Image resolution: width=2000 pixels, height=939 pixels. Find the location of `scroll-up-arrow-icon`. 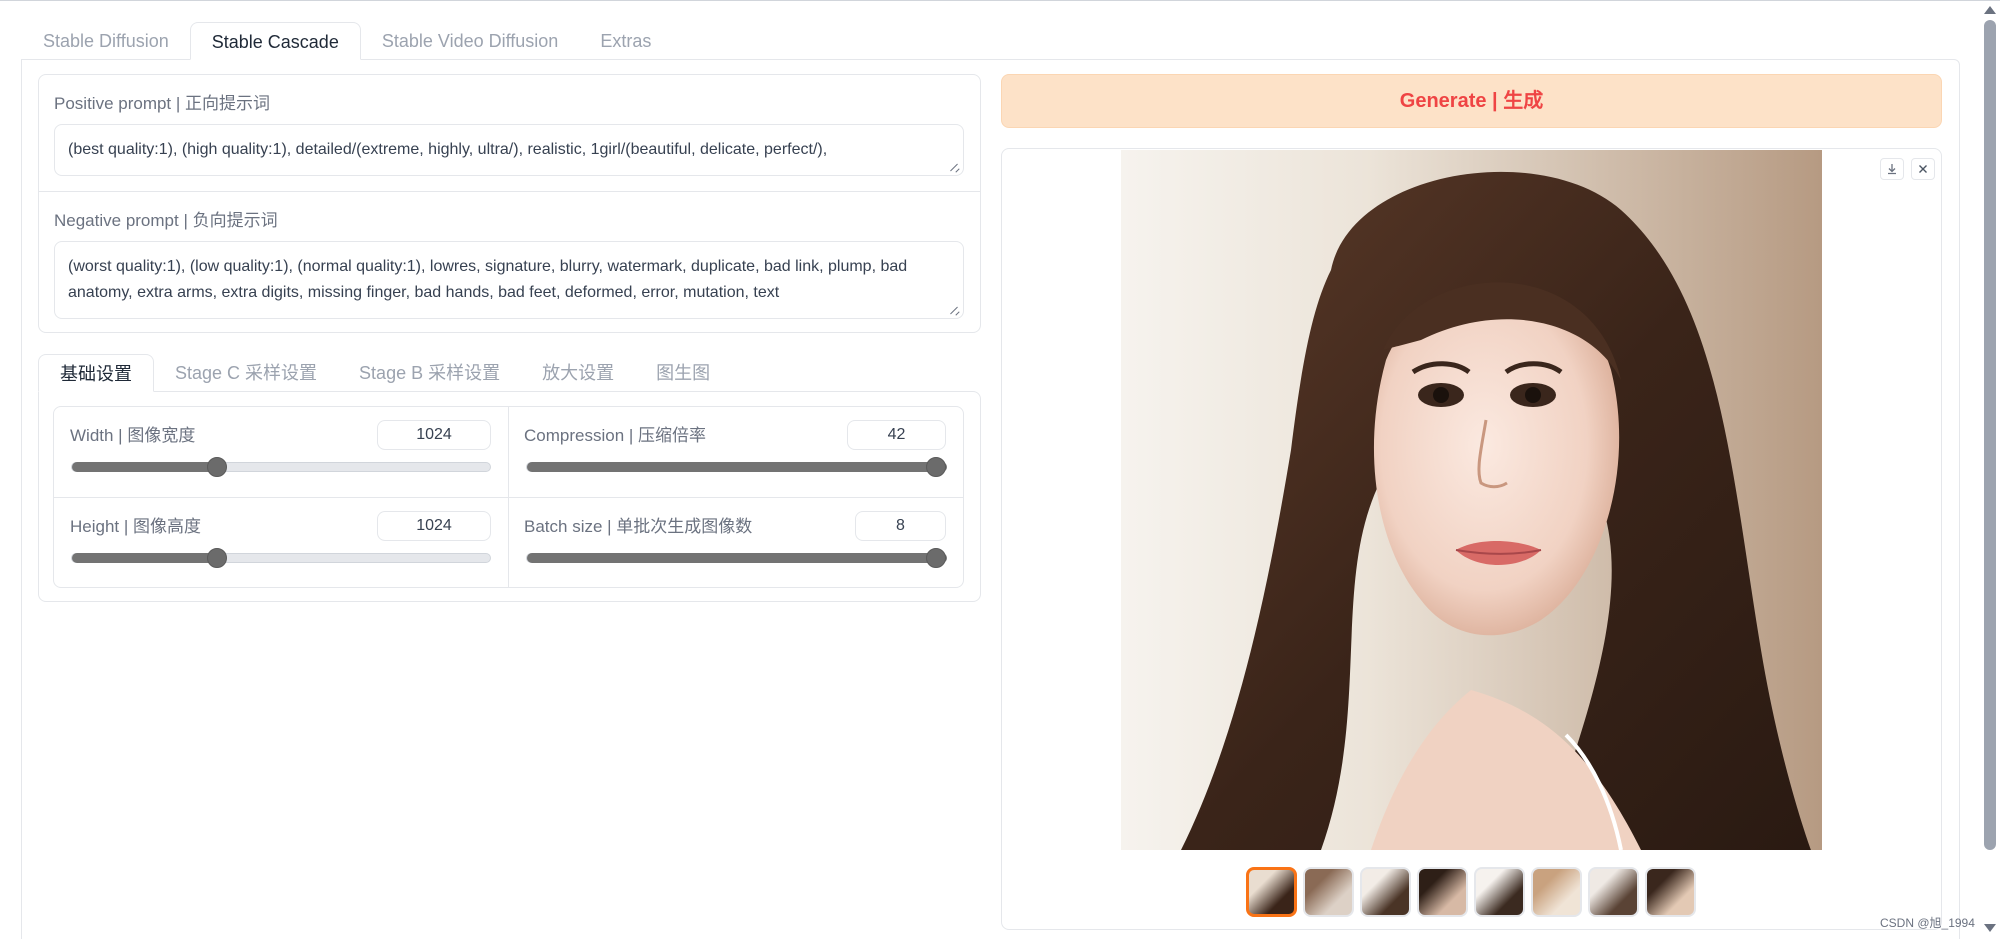

scroll-up-arrow-icon is located at coordinates (1990, 10).